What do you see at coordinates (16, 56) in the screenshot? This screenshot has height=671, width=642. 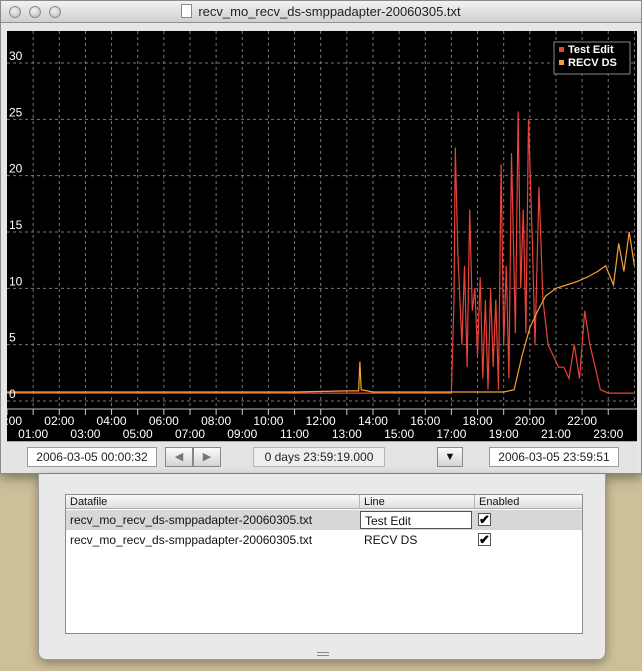 I see `y-tick-label: 30` at bounding box center [16, 56].